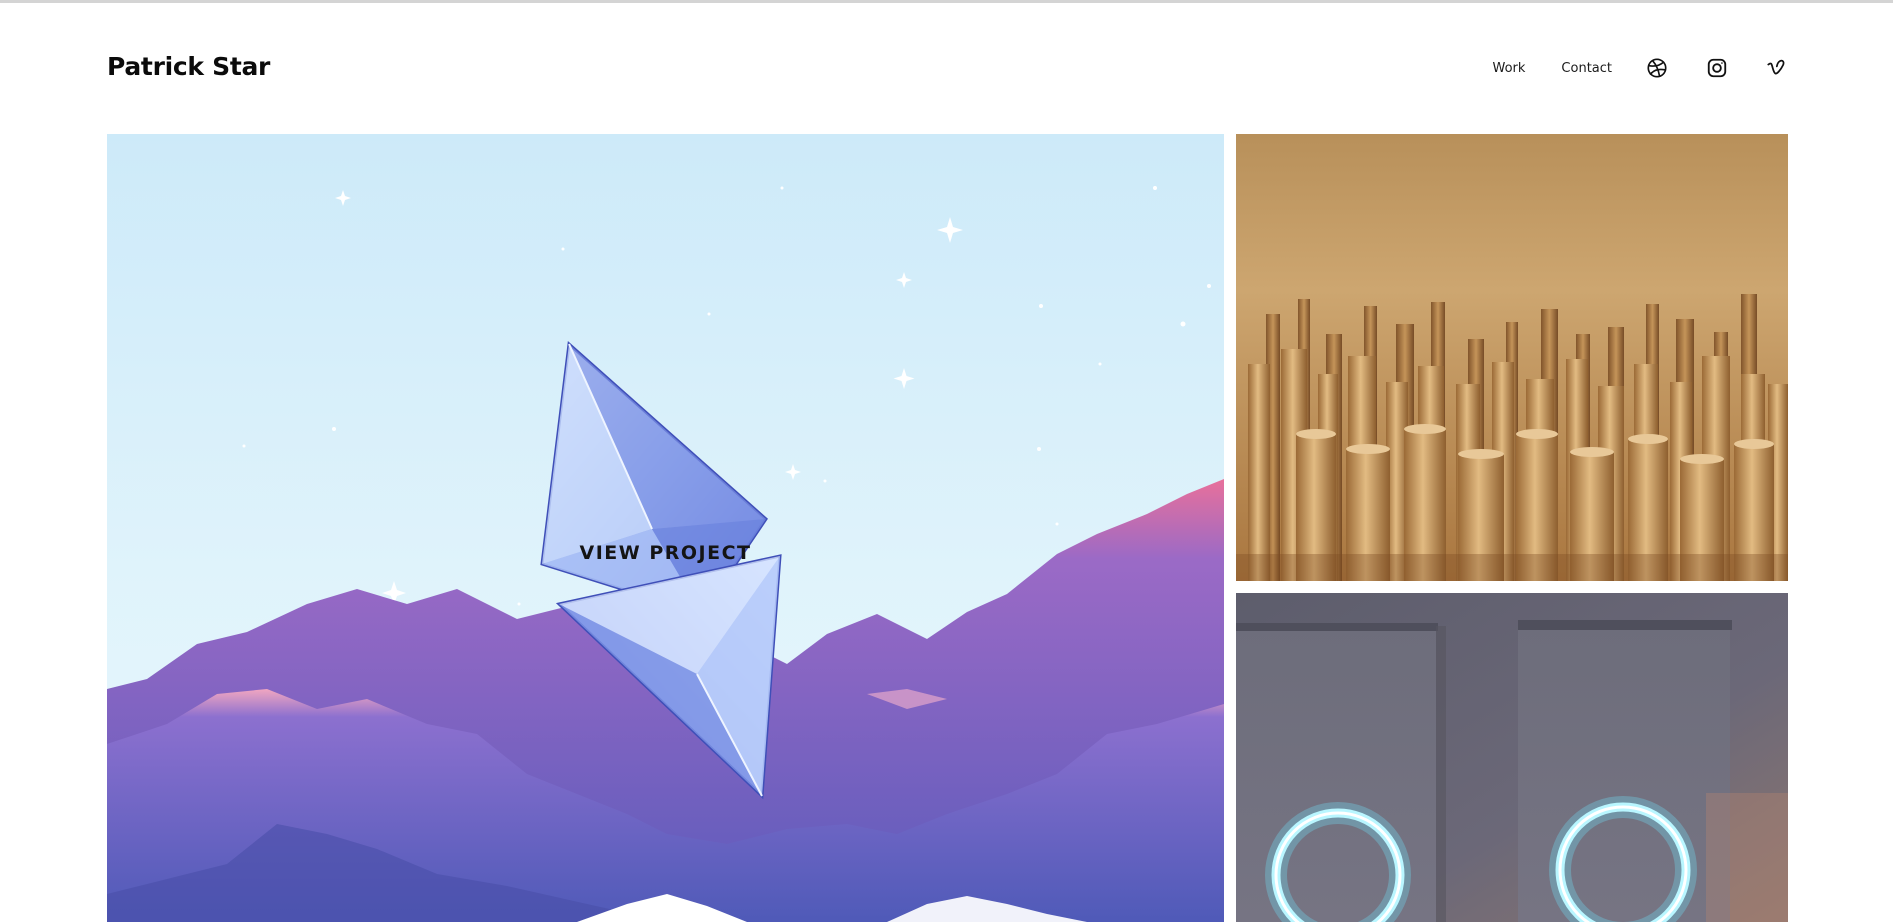 The image size is (1893, 922). I want to click on instagram-icon, so click(1717, 68).